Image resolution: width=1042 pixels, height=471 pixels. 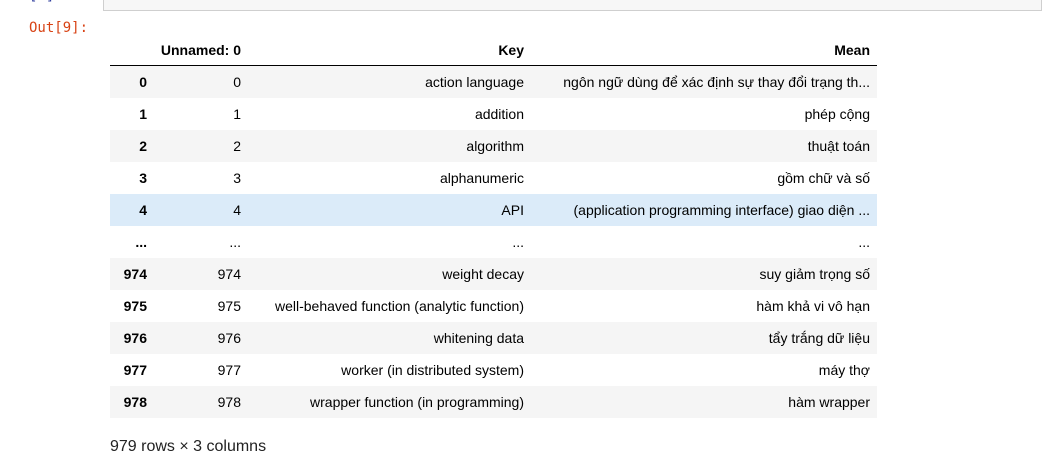 I want to click on row-index: 4, so click(x=143, y=210).